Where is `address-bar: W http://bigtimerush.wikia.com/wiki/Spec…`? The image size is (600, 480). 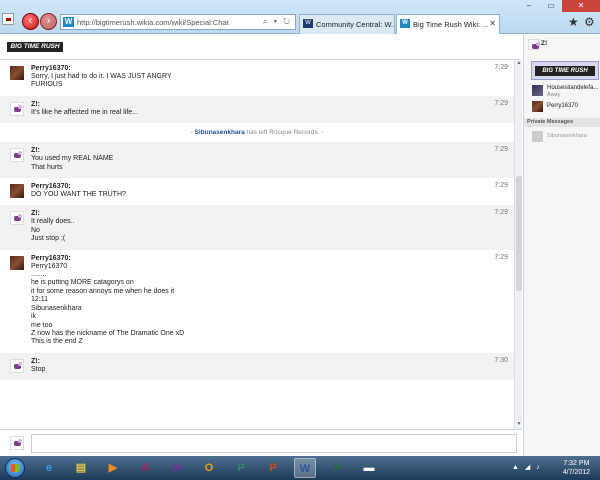 address-bar: W http://bigtimerush.wikia.com/wiki/Spec… is located at coordinates (178, 22).